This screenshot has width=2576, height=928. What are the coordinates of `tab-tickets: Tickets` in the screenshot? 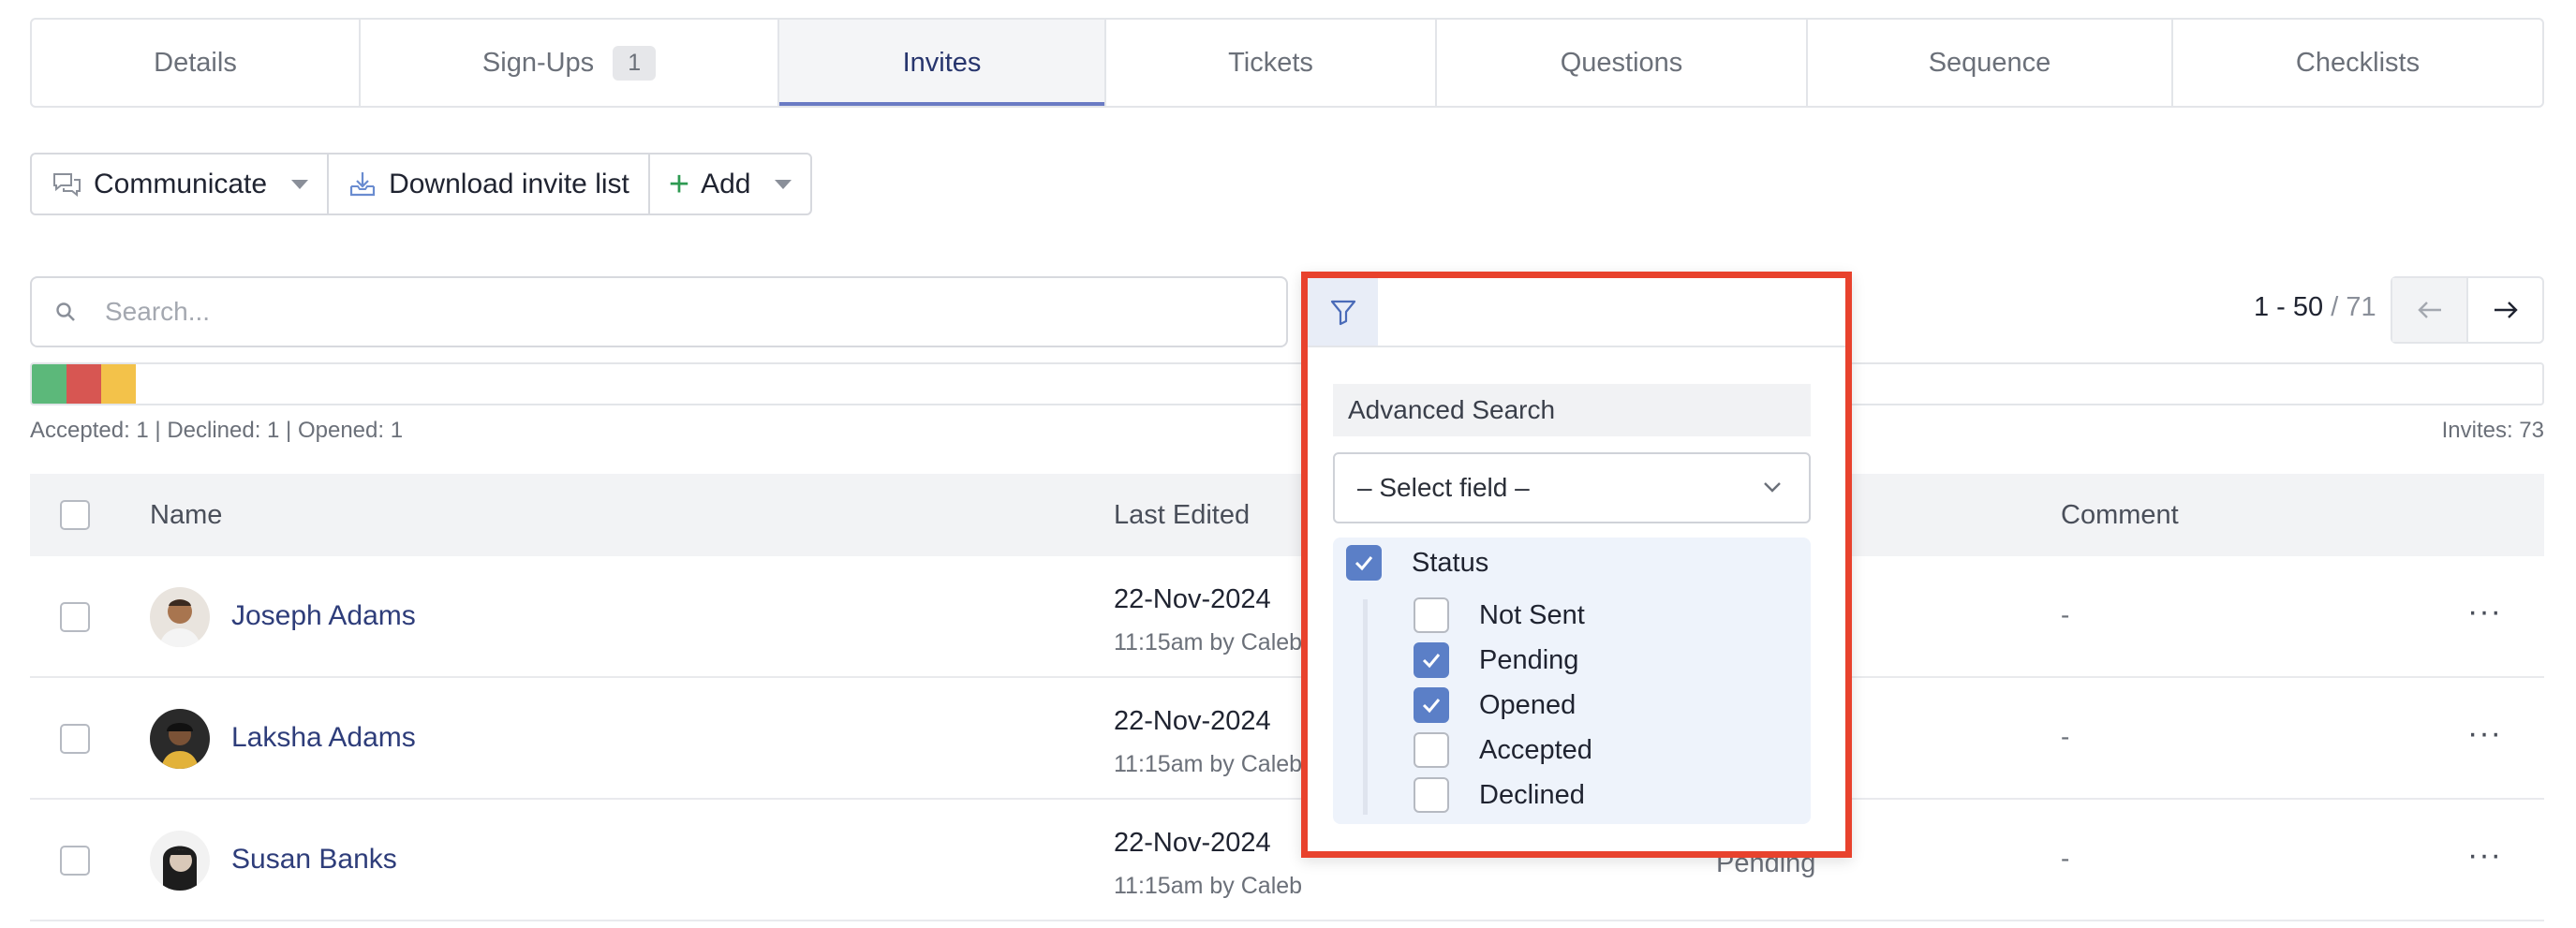 It's located at (1272, 63).